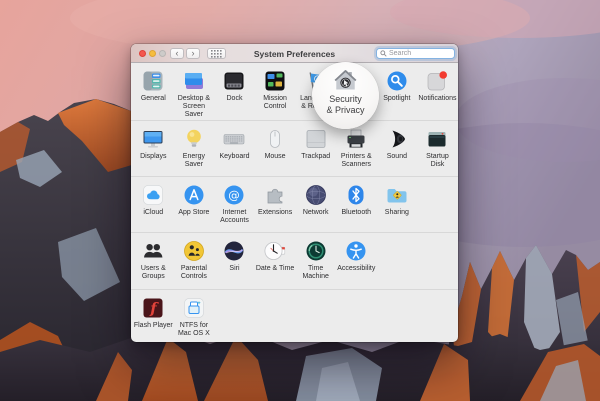  Describe the element at coordinates (397, 81) in the screenshot. I see `spotlight-icon` at that location.